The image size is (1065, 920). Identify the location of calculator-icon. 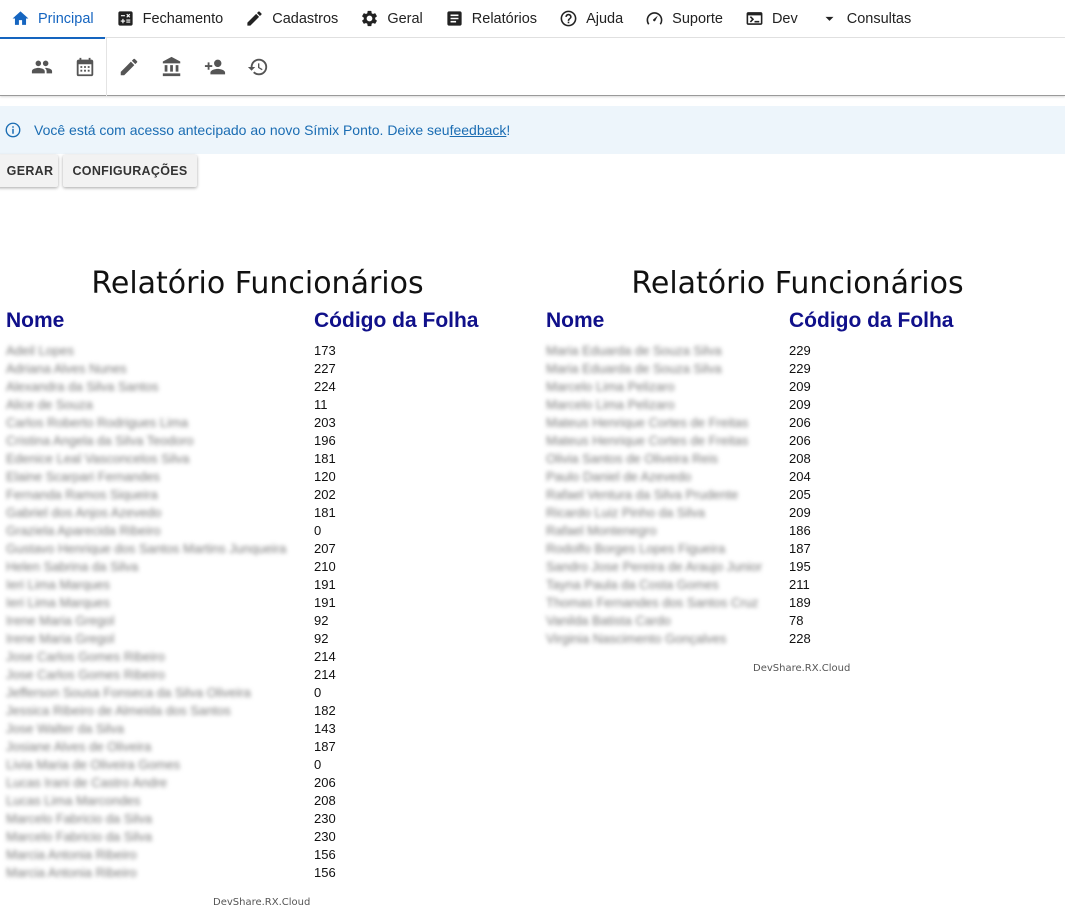
(125, 18).